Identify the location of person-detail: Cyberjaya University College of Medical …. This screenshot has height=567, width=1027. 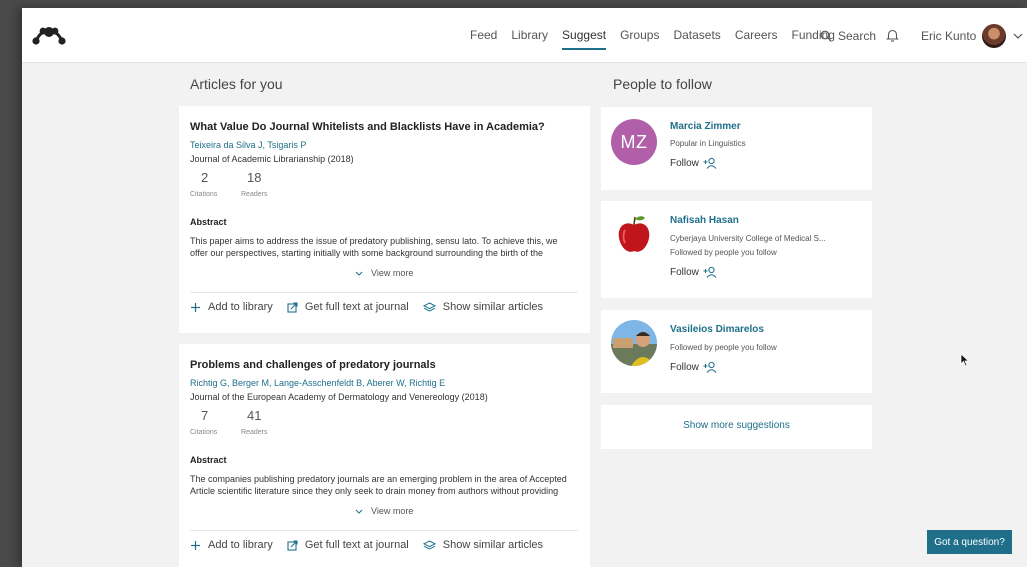
(748, 238).